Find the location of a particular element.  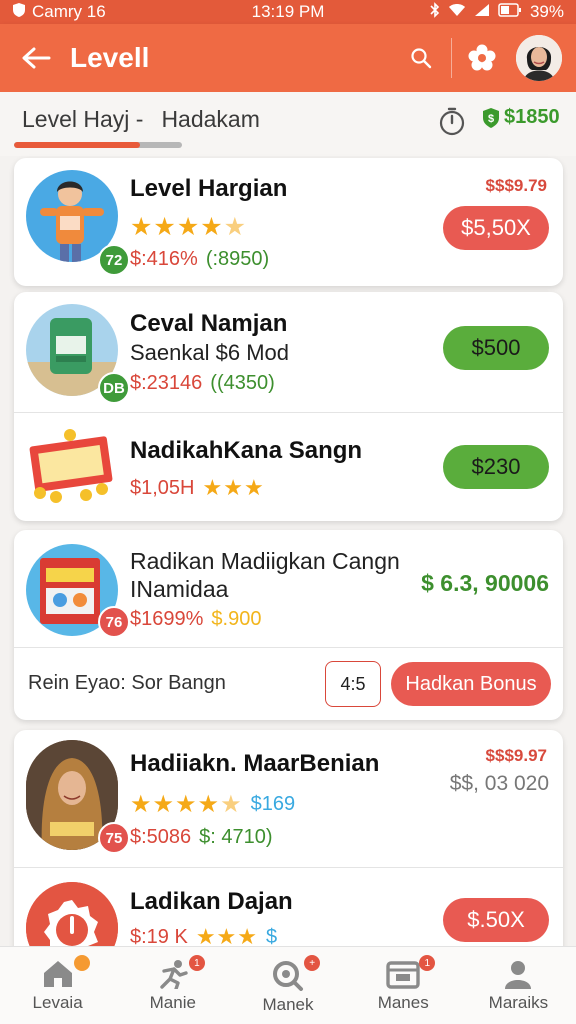

nav-item-maraiks: Maraiks is located at coordinates (518, 985).